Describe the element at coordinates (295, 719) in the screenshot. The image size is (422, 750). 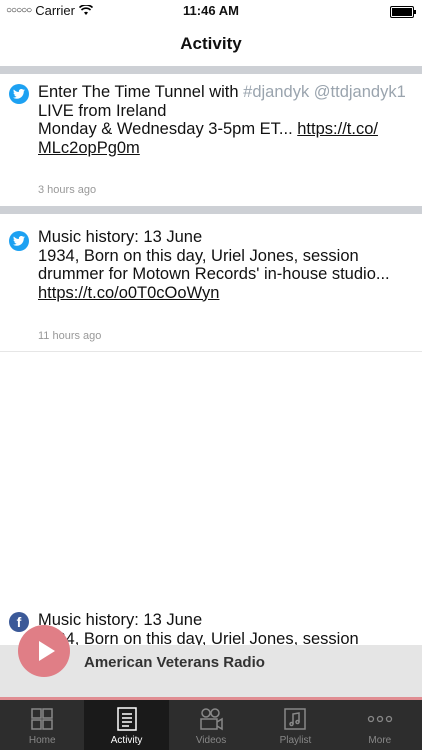
I see `playlist-icon` at that location.